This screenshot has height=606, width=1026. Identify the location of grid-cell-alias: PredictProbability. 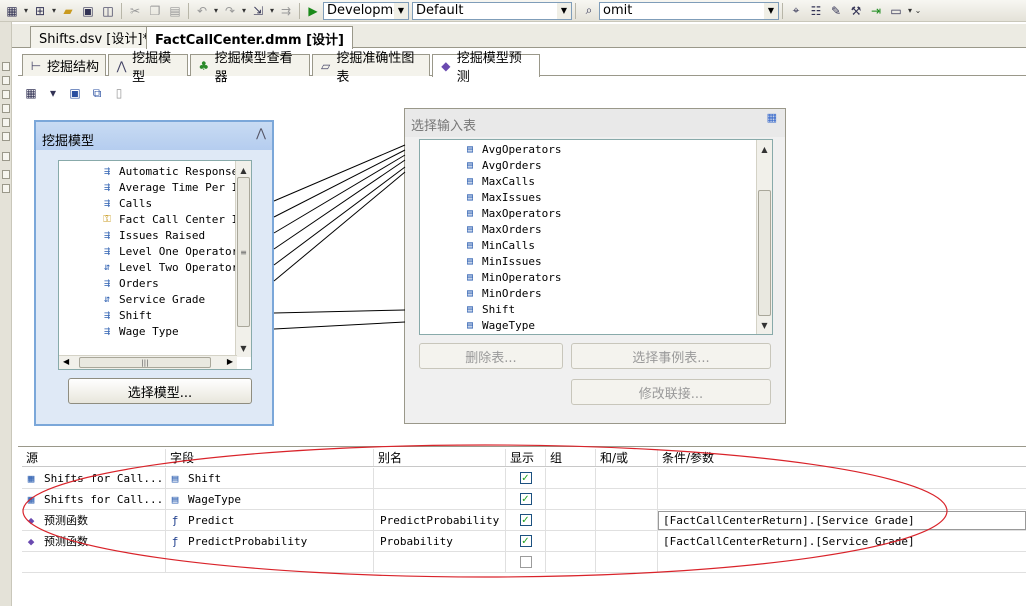
(440, 520).